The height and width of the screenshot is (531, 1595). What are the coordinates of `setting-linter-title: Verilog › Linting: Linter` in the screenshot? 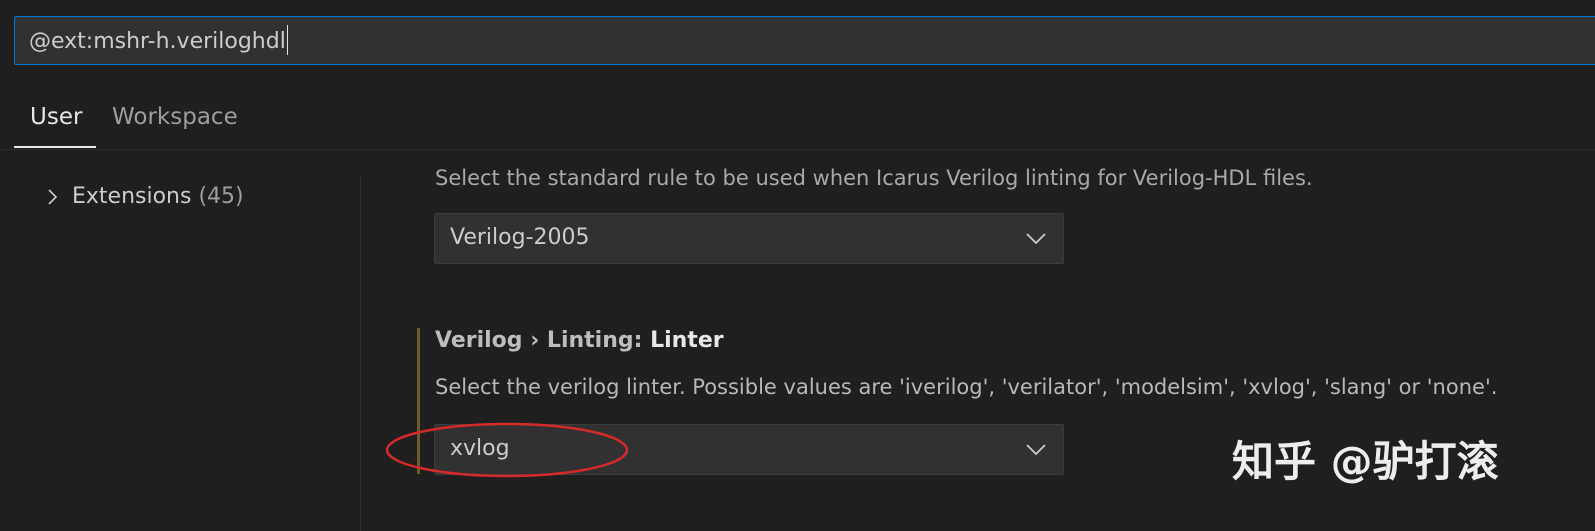 It's located at (579, 340).